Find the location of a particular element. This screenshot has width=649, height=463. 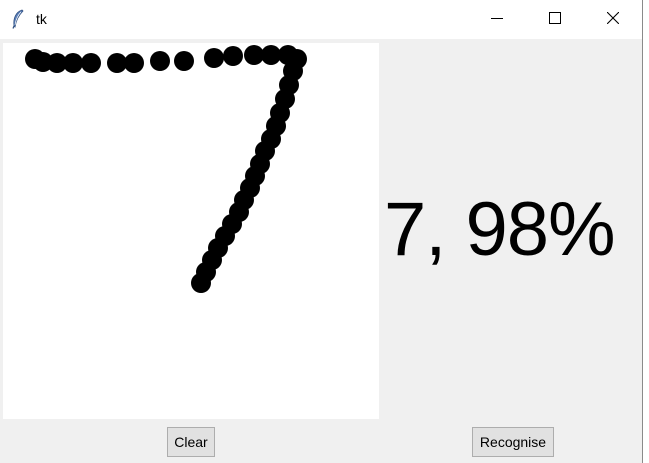

close-icon is located at coordinates (613, 20).